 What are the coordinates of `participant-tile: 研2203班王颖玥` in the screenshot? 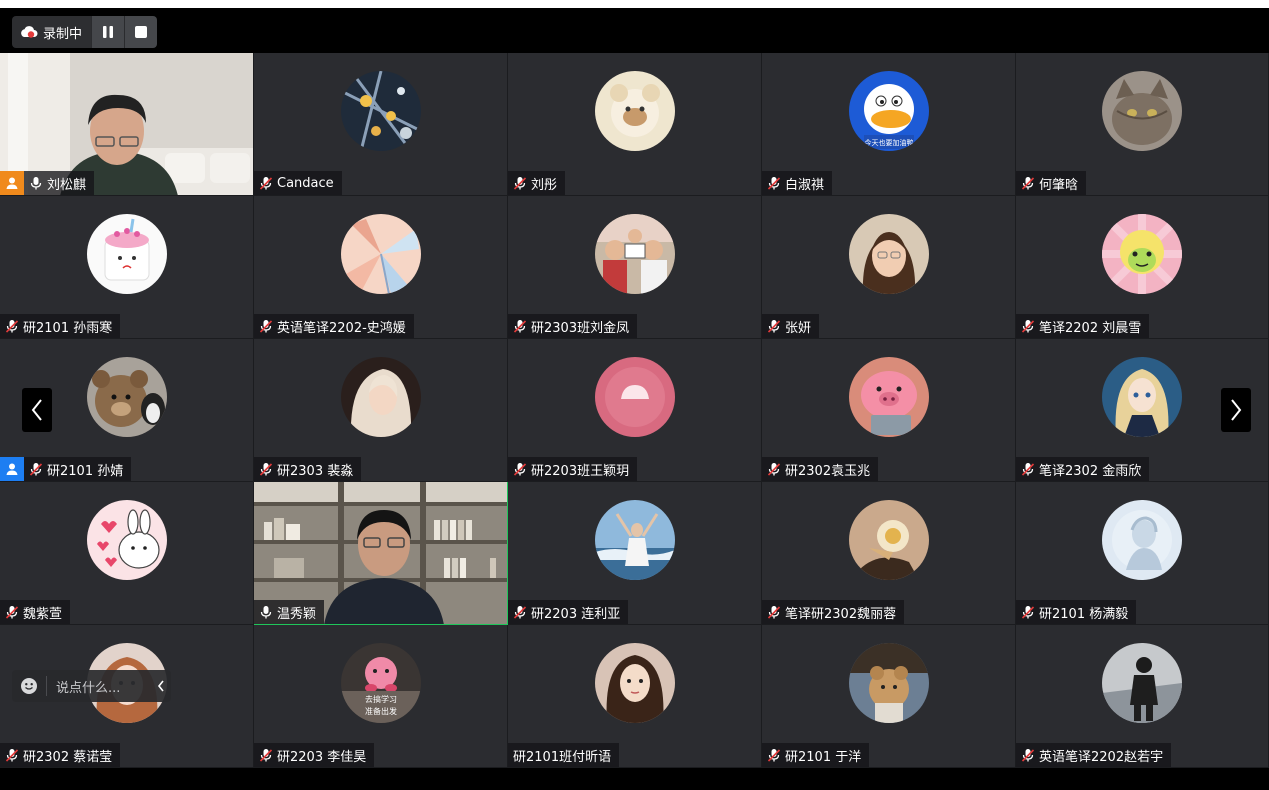 It's located at (635, 410).